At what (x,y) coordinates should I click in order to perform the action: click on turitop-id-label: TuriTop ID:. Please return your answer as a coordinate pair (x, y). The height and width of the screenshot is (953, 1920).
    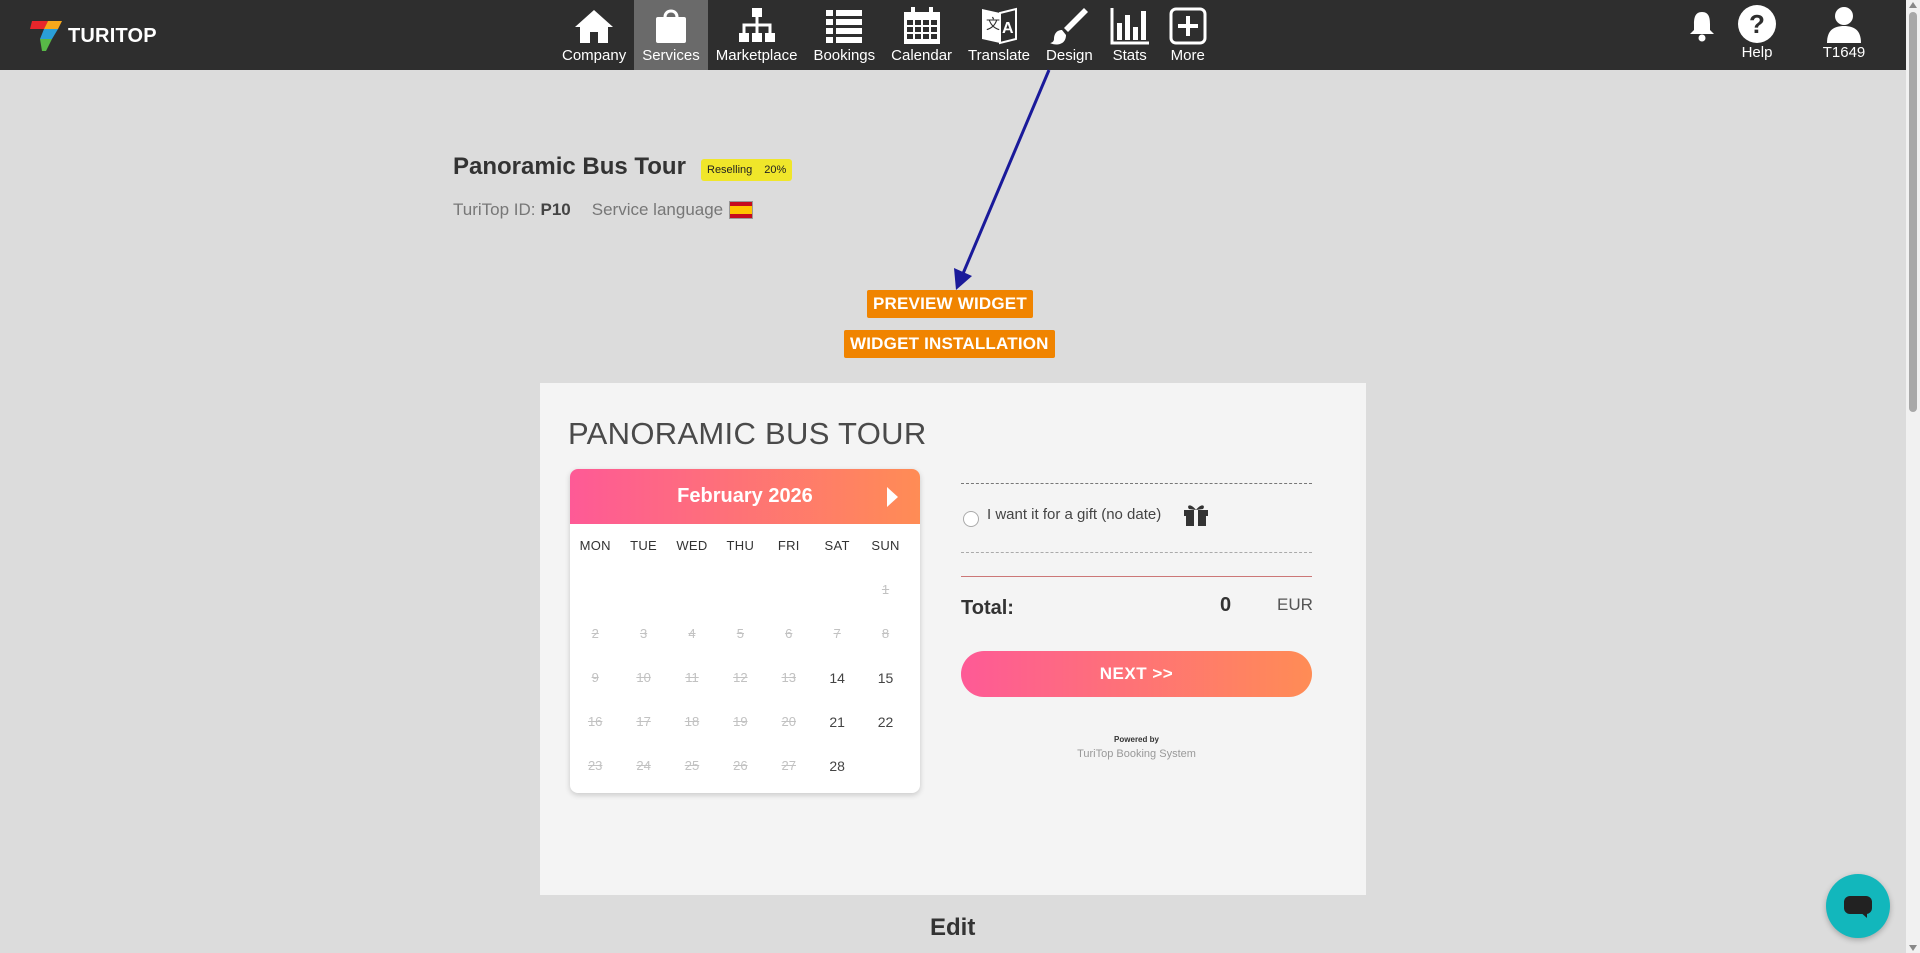
    Looking at the image, I should click on (494, 209).